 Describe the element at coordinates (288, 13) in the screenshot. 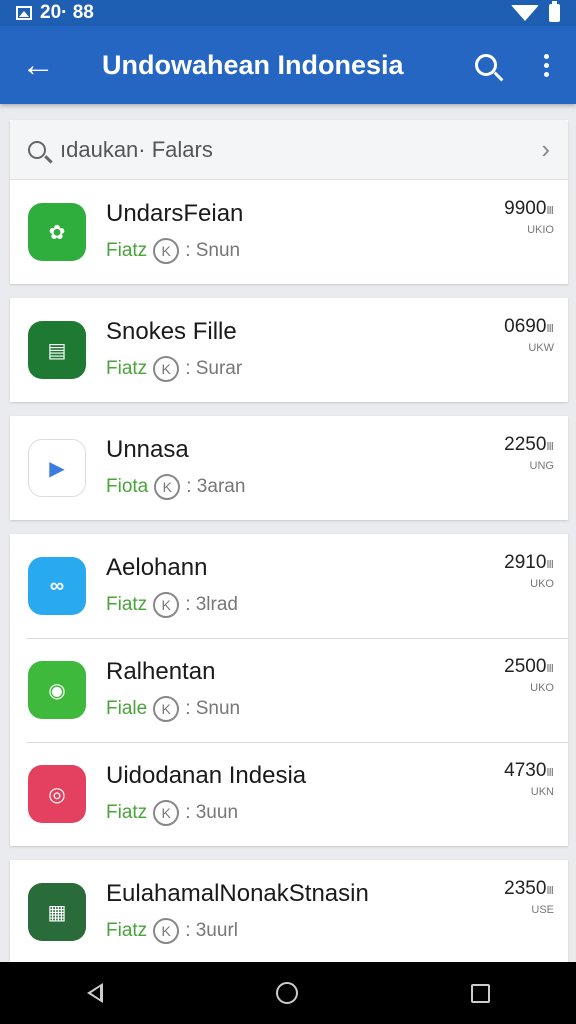

I see `status-bar: 20· 88` at that location.